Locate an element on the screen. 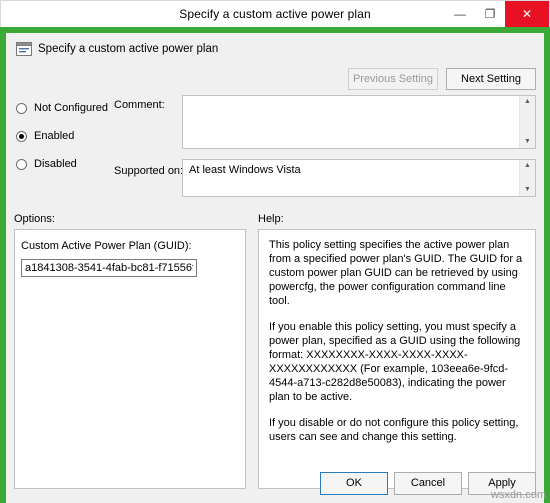  comment-label: Comment: is located at coordinates (139, 105).